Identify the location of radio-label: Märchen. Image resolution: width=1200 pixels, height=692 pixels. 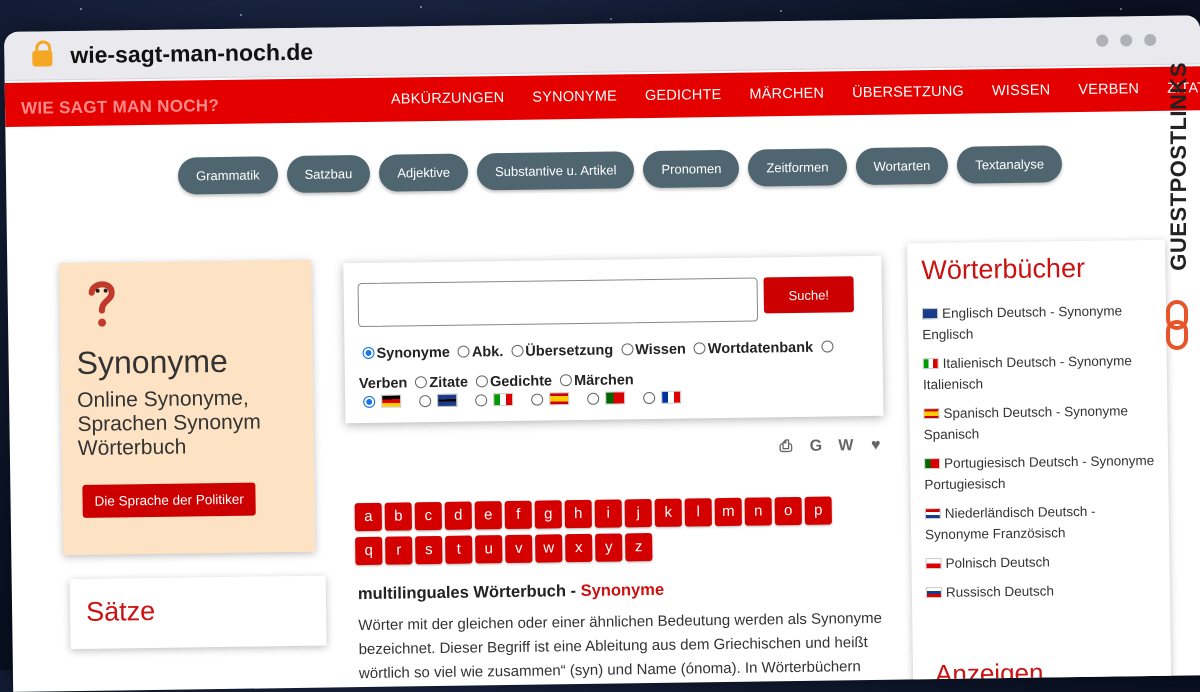
(603, 381).